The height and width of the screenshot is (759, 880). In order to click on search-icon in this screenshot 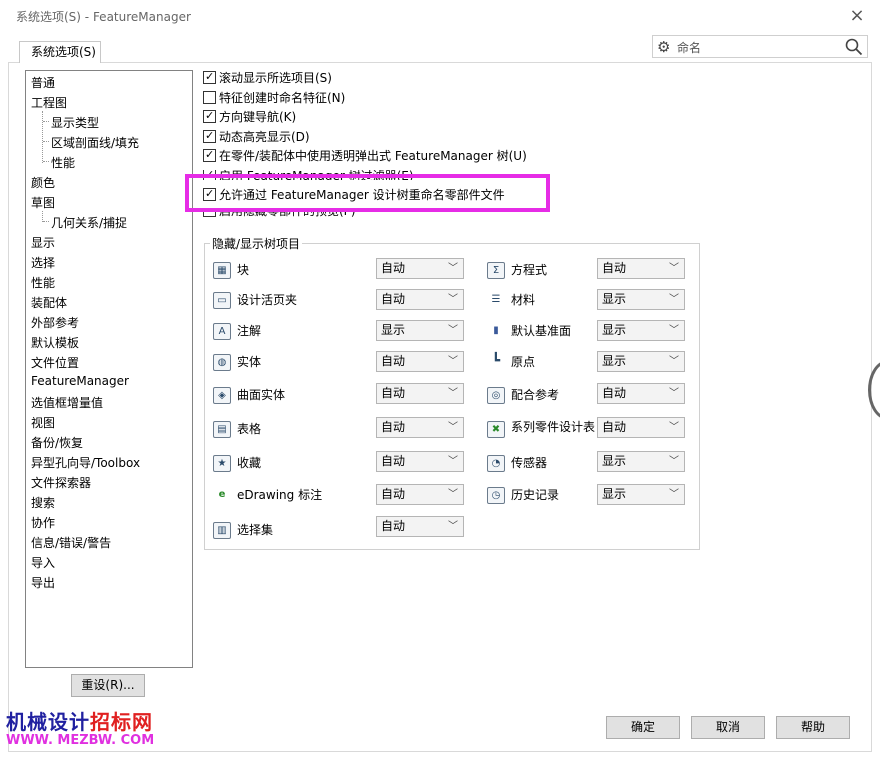, I will do `click(854, 47)`.